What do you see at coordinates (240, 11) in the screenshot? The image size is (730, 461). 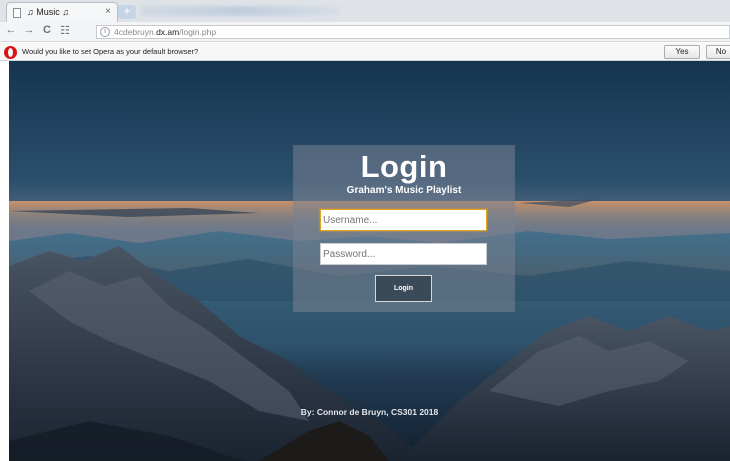 I see `blurred-tab-area` at bounding box center [240, 11].